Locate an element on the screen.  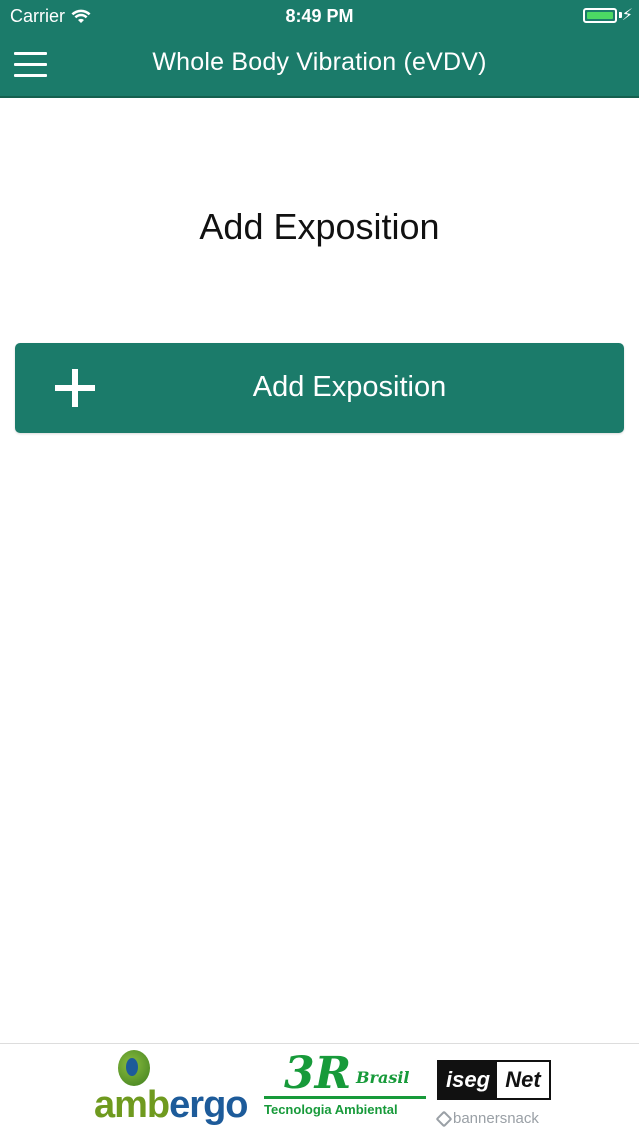
logo-divider is located at coordinates (345, 1097).